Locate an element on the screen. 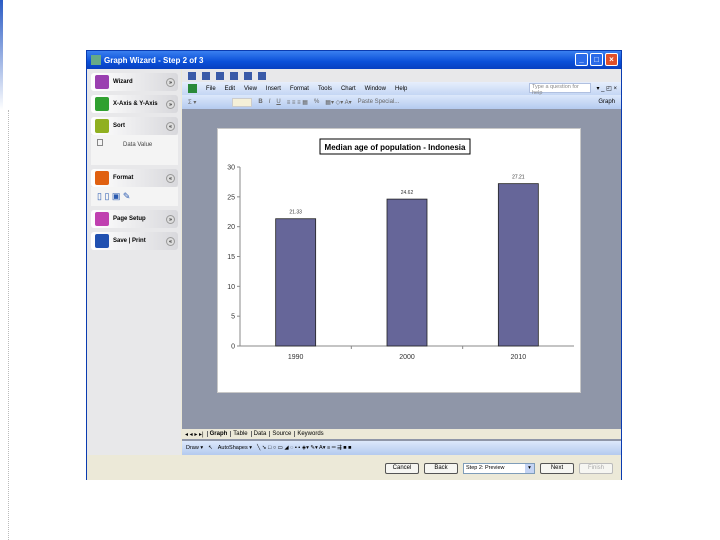  menu-edit: Edit is located at coordinates (230, 89).